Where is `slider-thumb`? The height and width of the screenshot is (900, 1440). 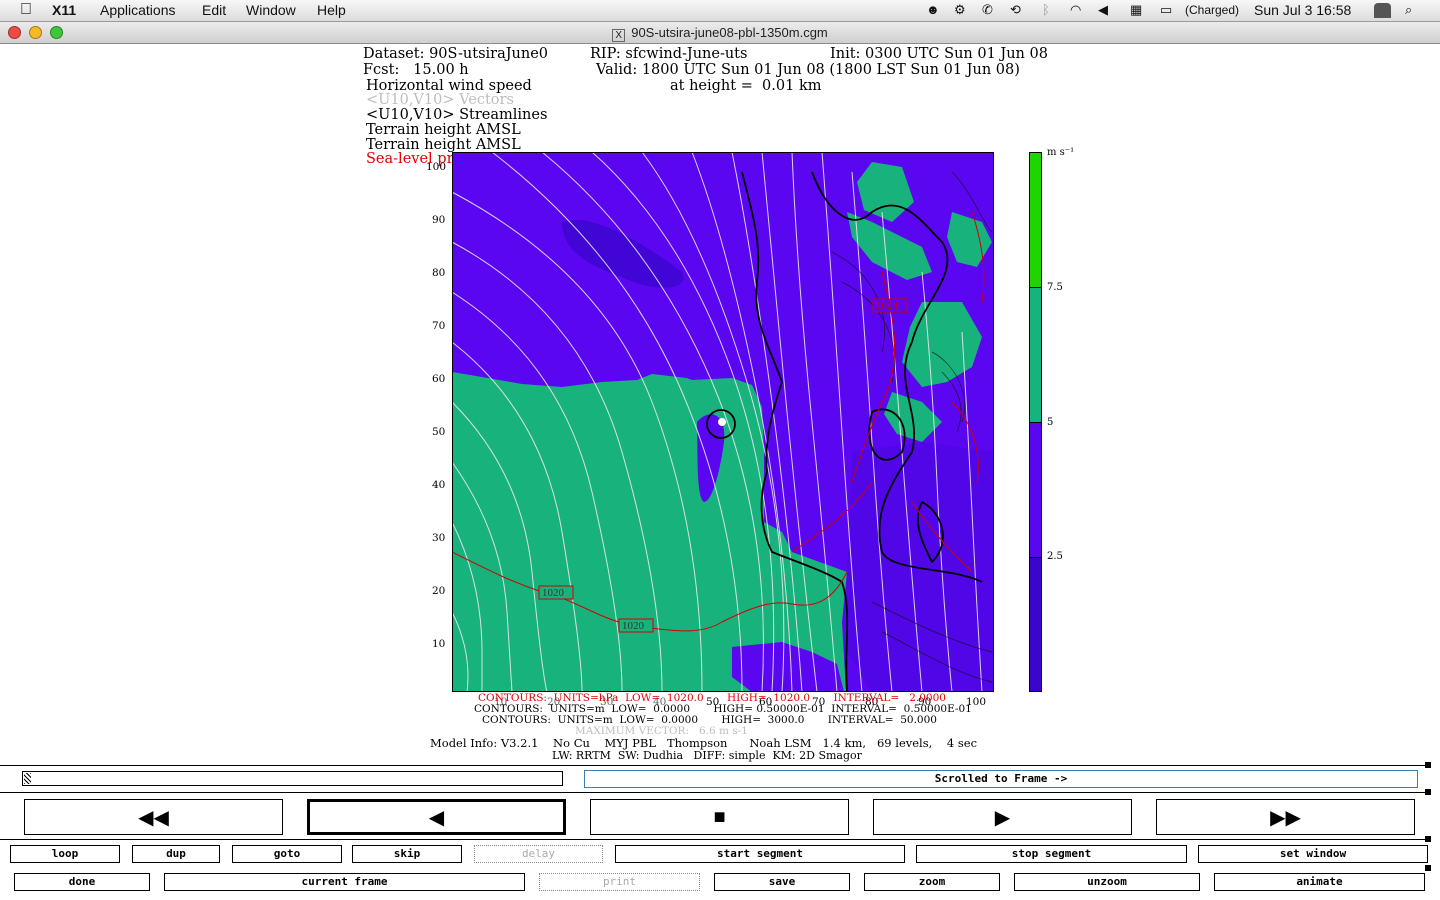 slider-thumb is located at coordinates (27, 778).